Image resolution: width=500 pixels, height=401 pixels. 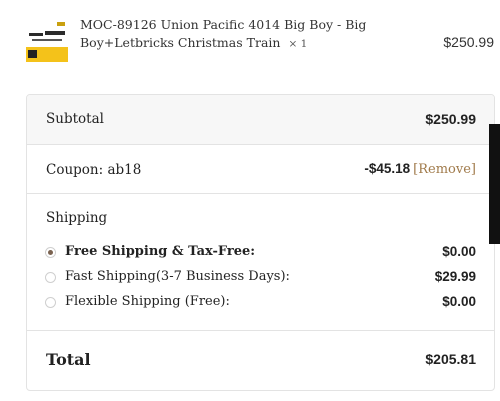 I want to click on coupon-value: -$45.18, so click(x=387, y=168).